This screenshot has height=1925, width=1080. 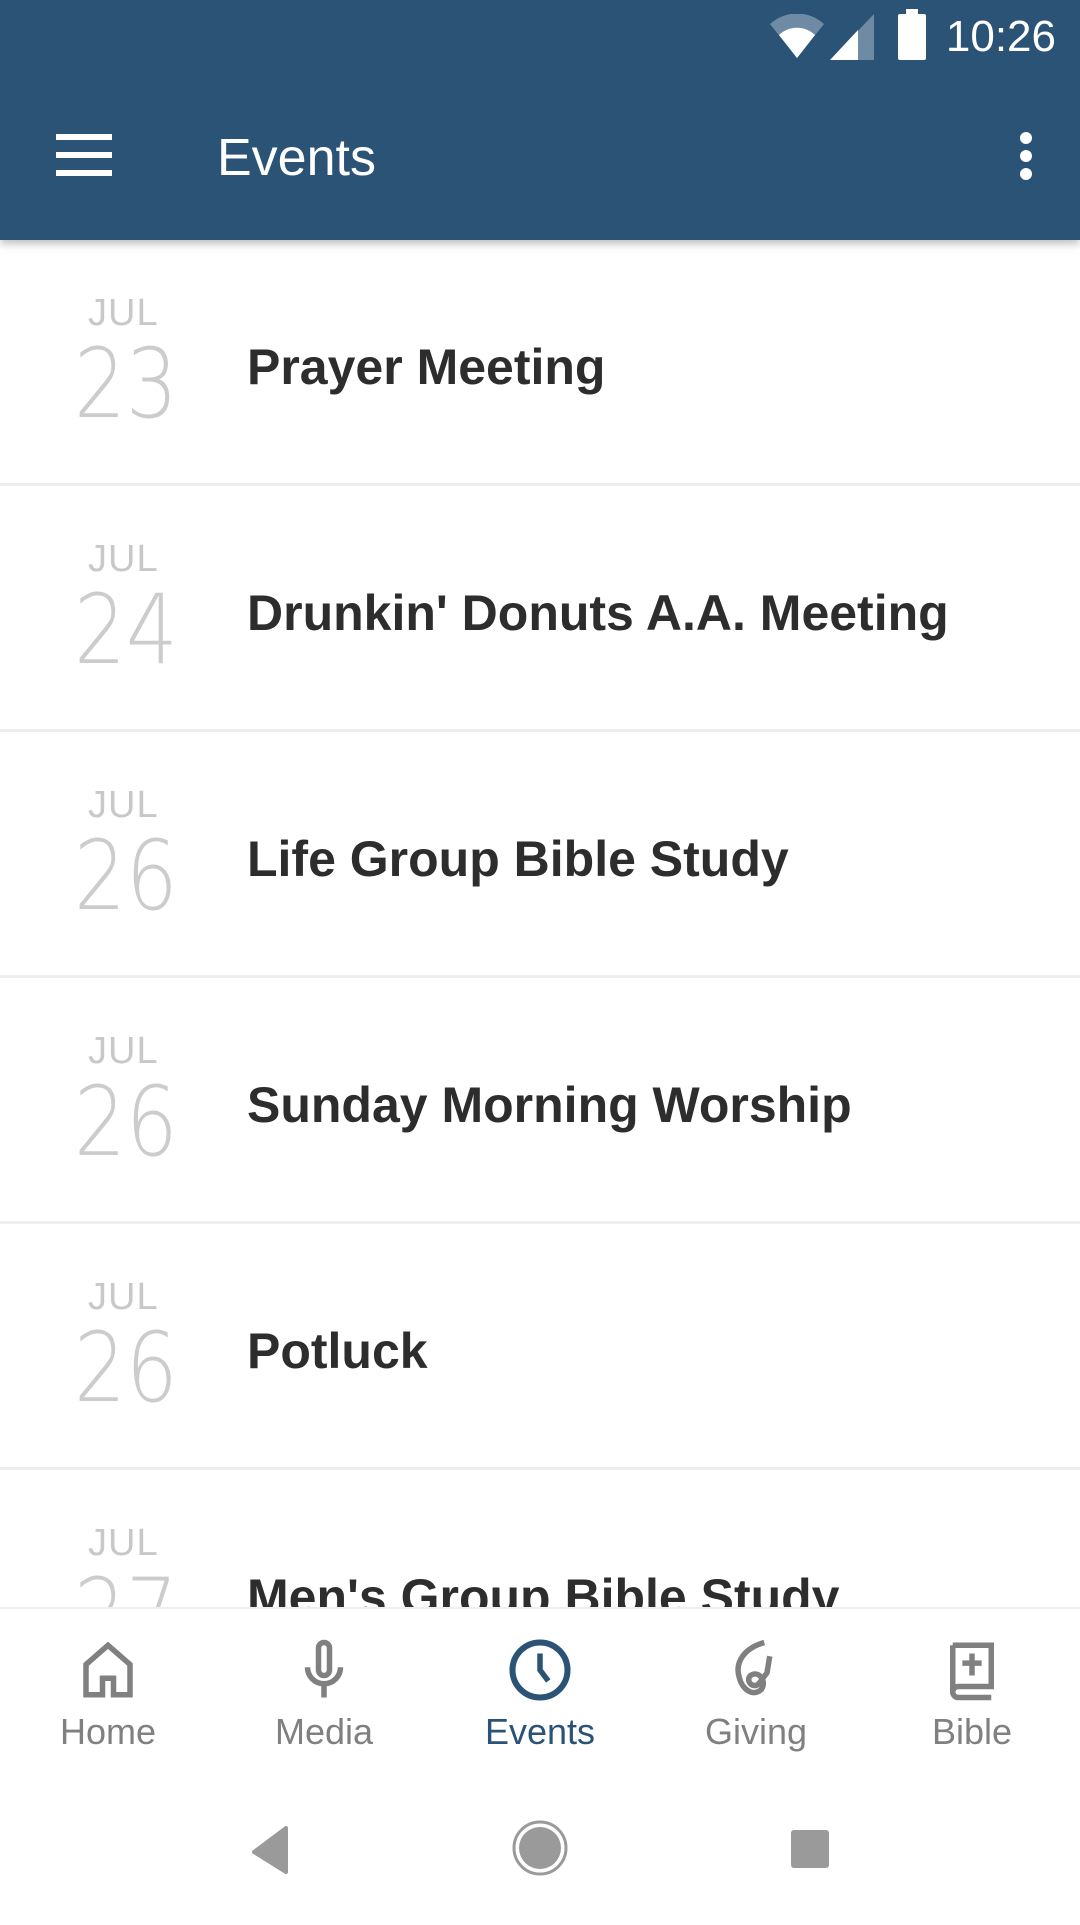 I want to click on nav-item-giving: Giving, so click(x=756, y=1694).